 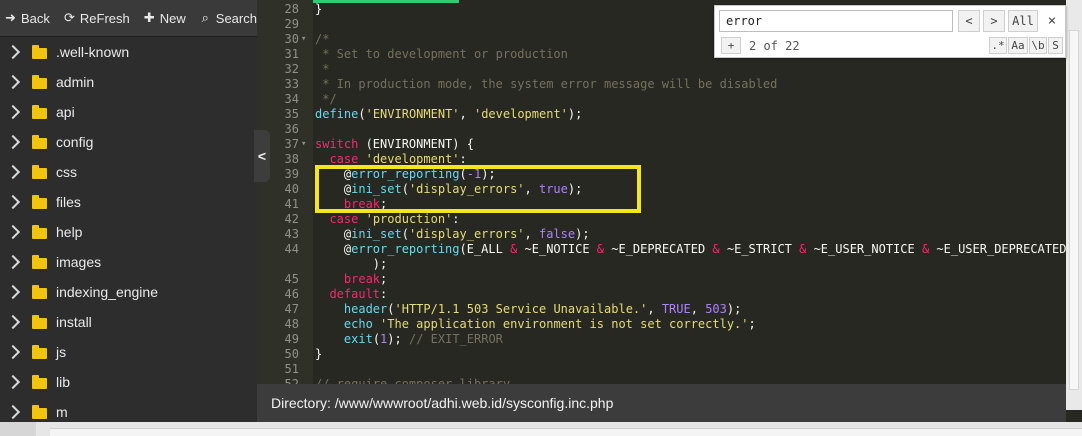 What do you see at coordinates (228, 18) in the screenshot?
I see `search-button: ⌕ Search` at bounding box center [228, 18].